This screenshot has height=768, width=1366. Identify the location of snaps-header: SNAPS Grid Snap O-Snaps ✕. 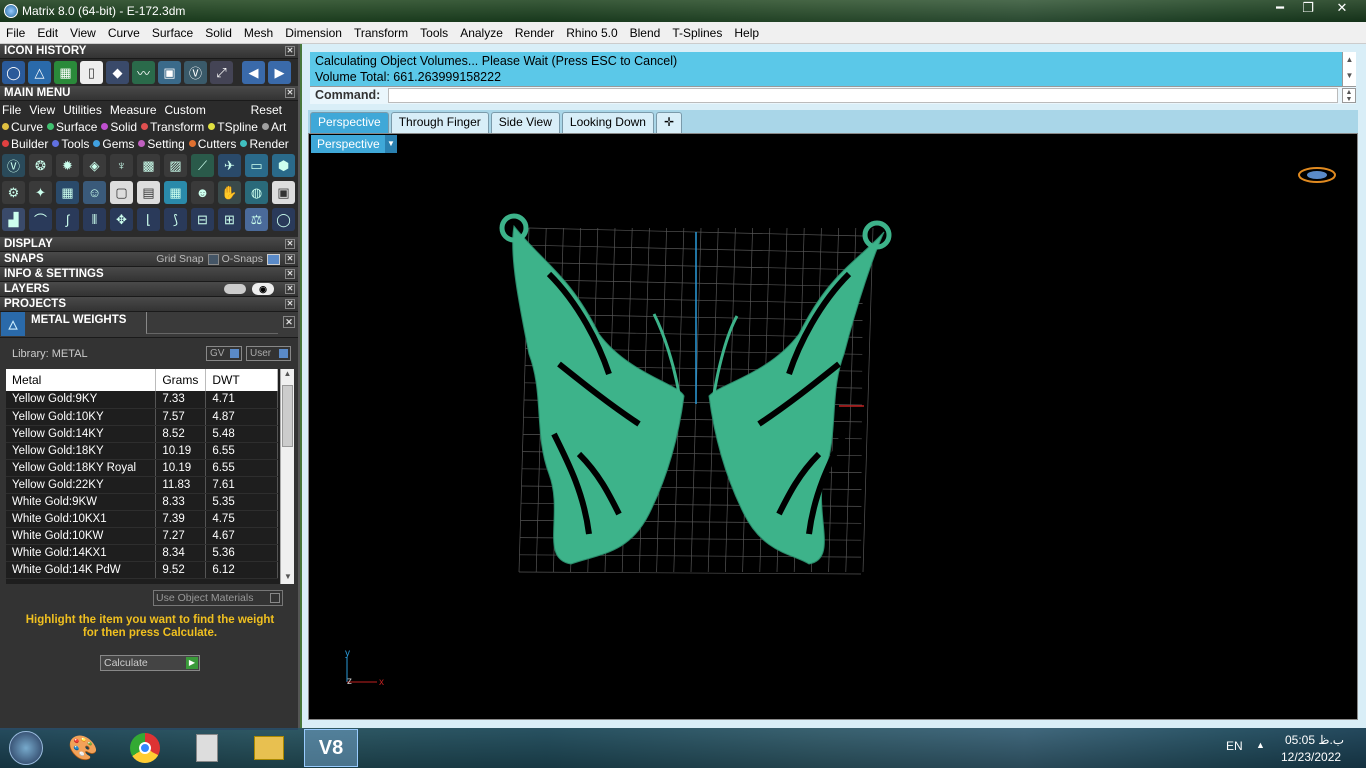
(149, 259).